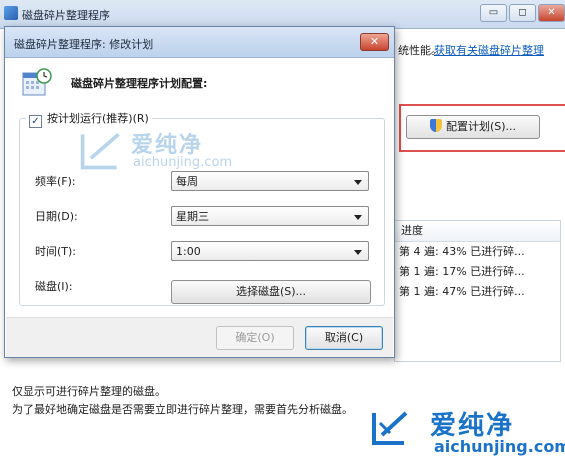 This screenshot has width=565, height=460. Describe the element at coordinates (139, 83) in the screenshot. I see `schedule-config-heading: 磁盘碎片整理程序计划配置:` at that location.